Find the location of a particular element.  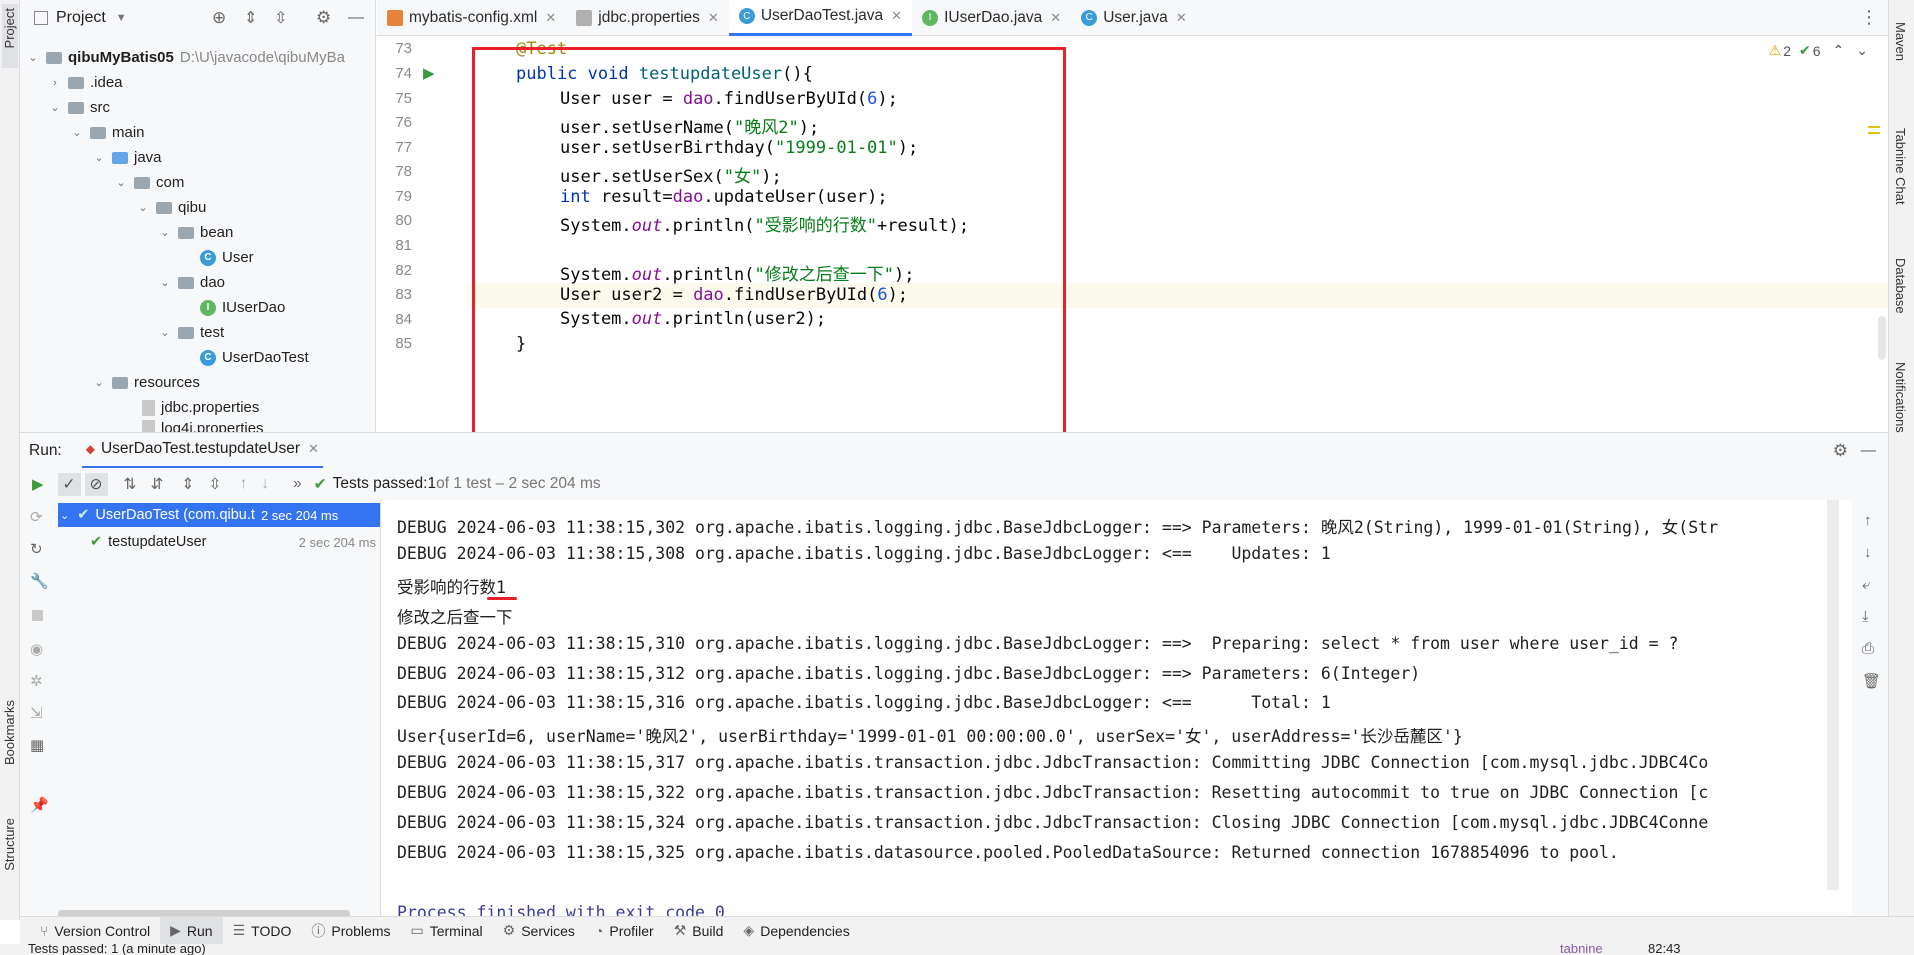

print-icon: ⎙ is located at coordinates (1868, 648).